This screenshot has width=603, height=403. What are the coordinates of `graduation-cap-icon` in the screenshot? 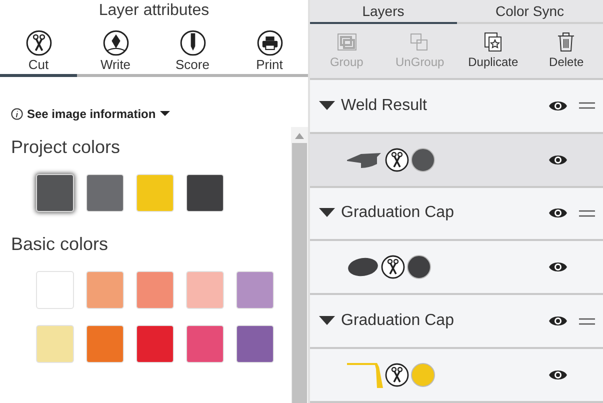 It's located at (365, 159).